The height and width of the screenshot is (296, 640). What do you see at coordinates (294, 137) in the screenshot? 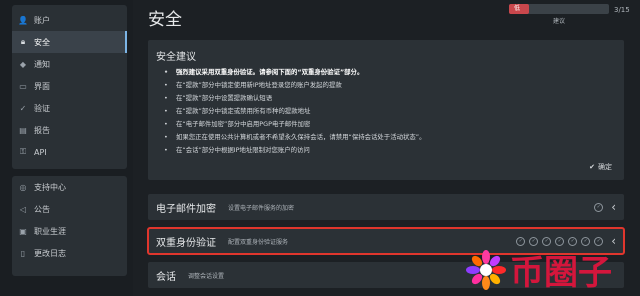
I see `advice-item: 如果您正在使用公共计算机或者不希望永久保持会话，请禁用“保持会话处于活动状态”。` at bounding box center [294, 137].